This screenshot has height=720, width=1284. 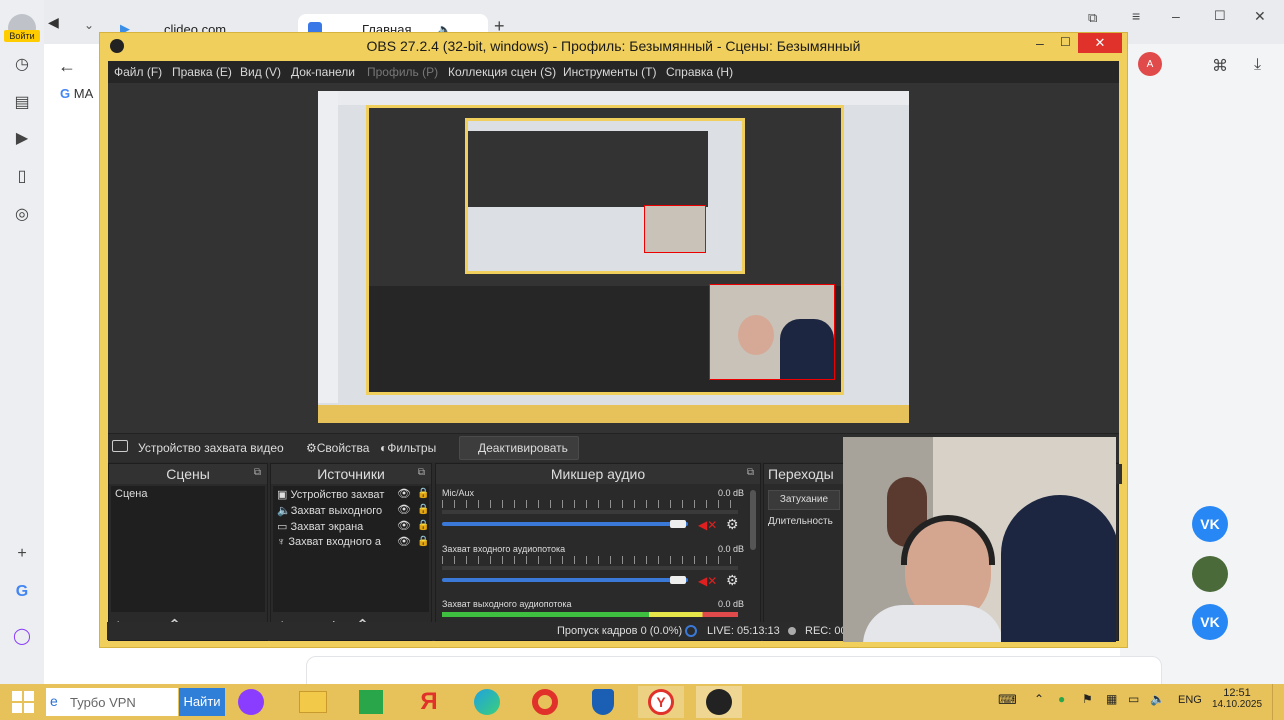 I want to click on source-item: ♆ Захват входного а, so click(x=329, y=542).